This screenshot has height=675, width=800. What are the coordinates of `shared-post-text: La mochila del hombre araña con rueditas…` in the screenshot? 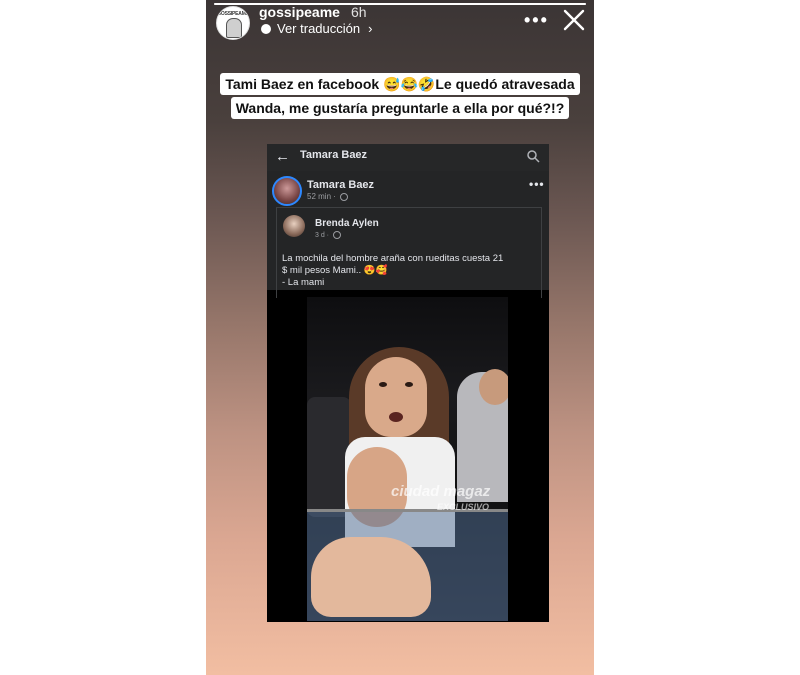 It's located at (407, 271).